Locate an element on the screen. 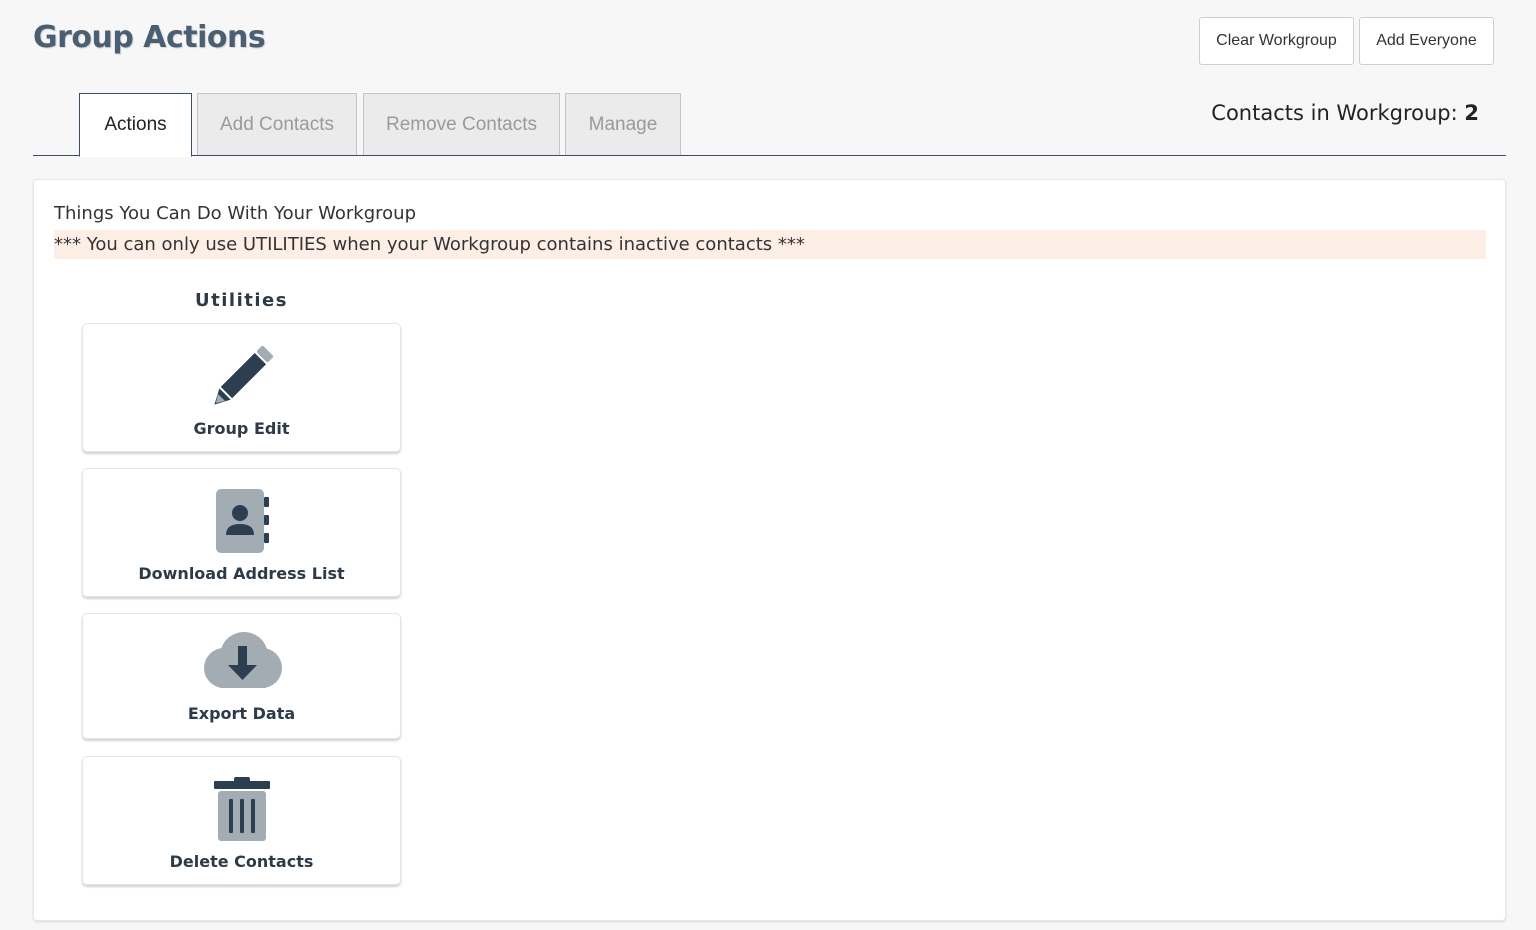  address-book-icon is located at coordinates (242, 521).